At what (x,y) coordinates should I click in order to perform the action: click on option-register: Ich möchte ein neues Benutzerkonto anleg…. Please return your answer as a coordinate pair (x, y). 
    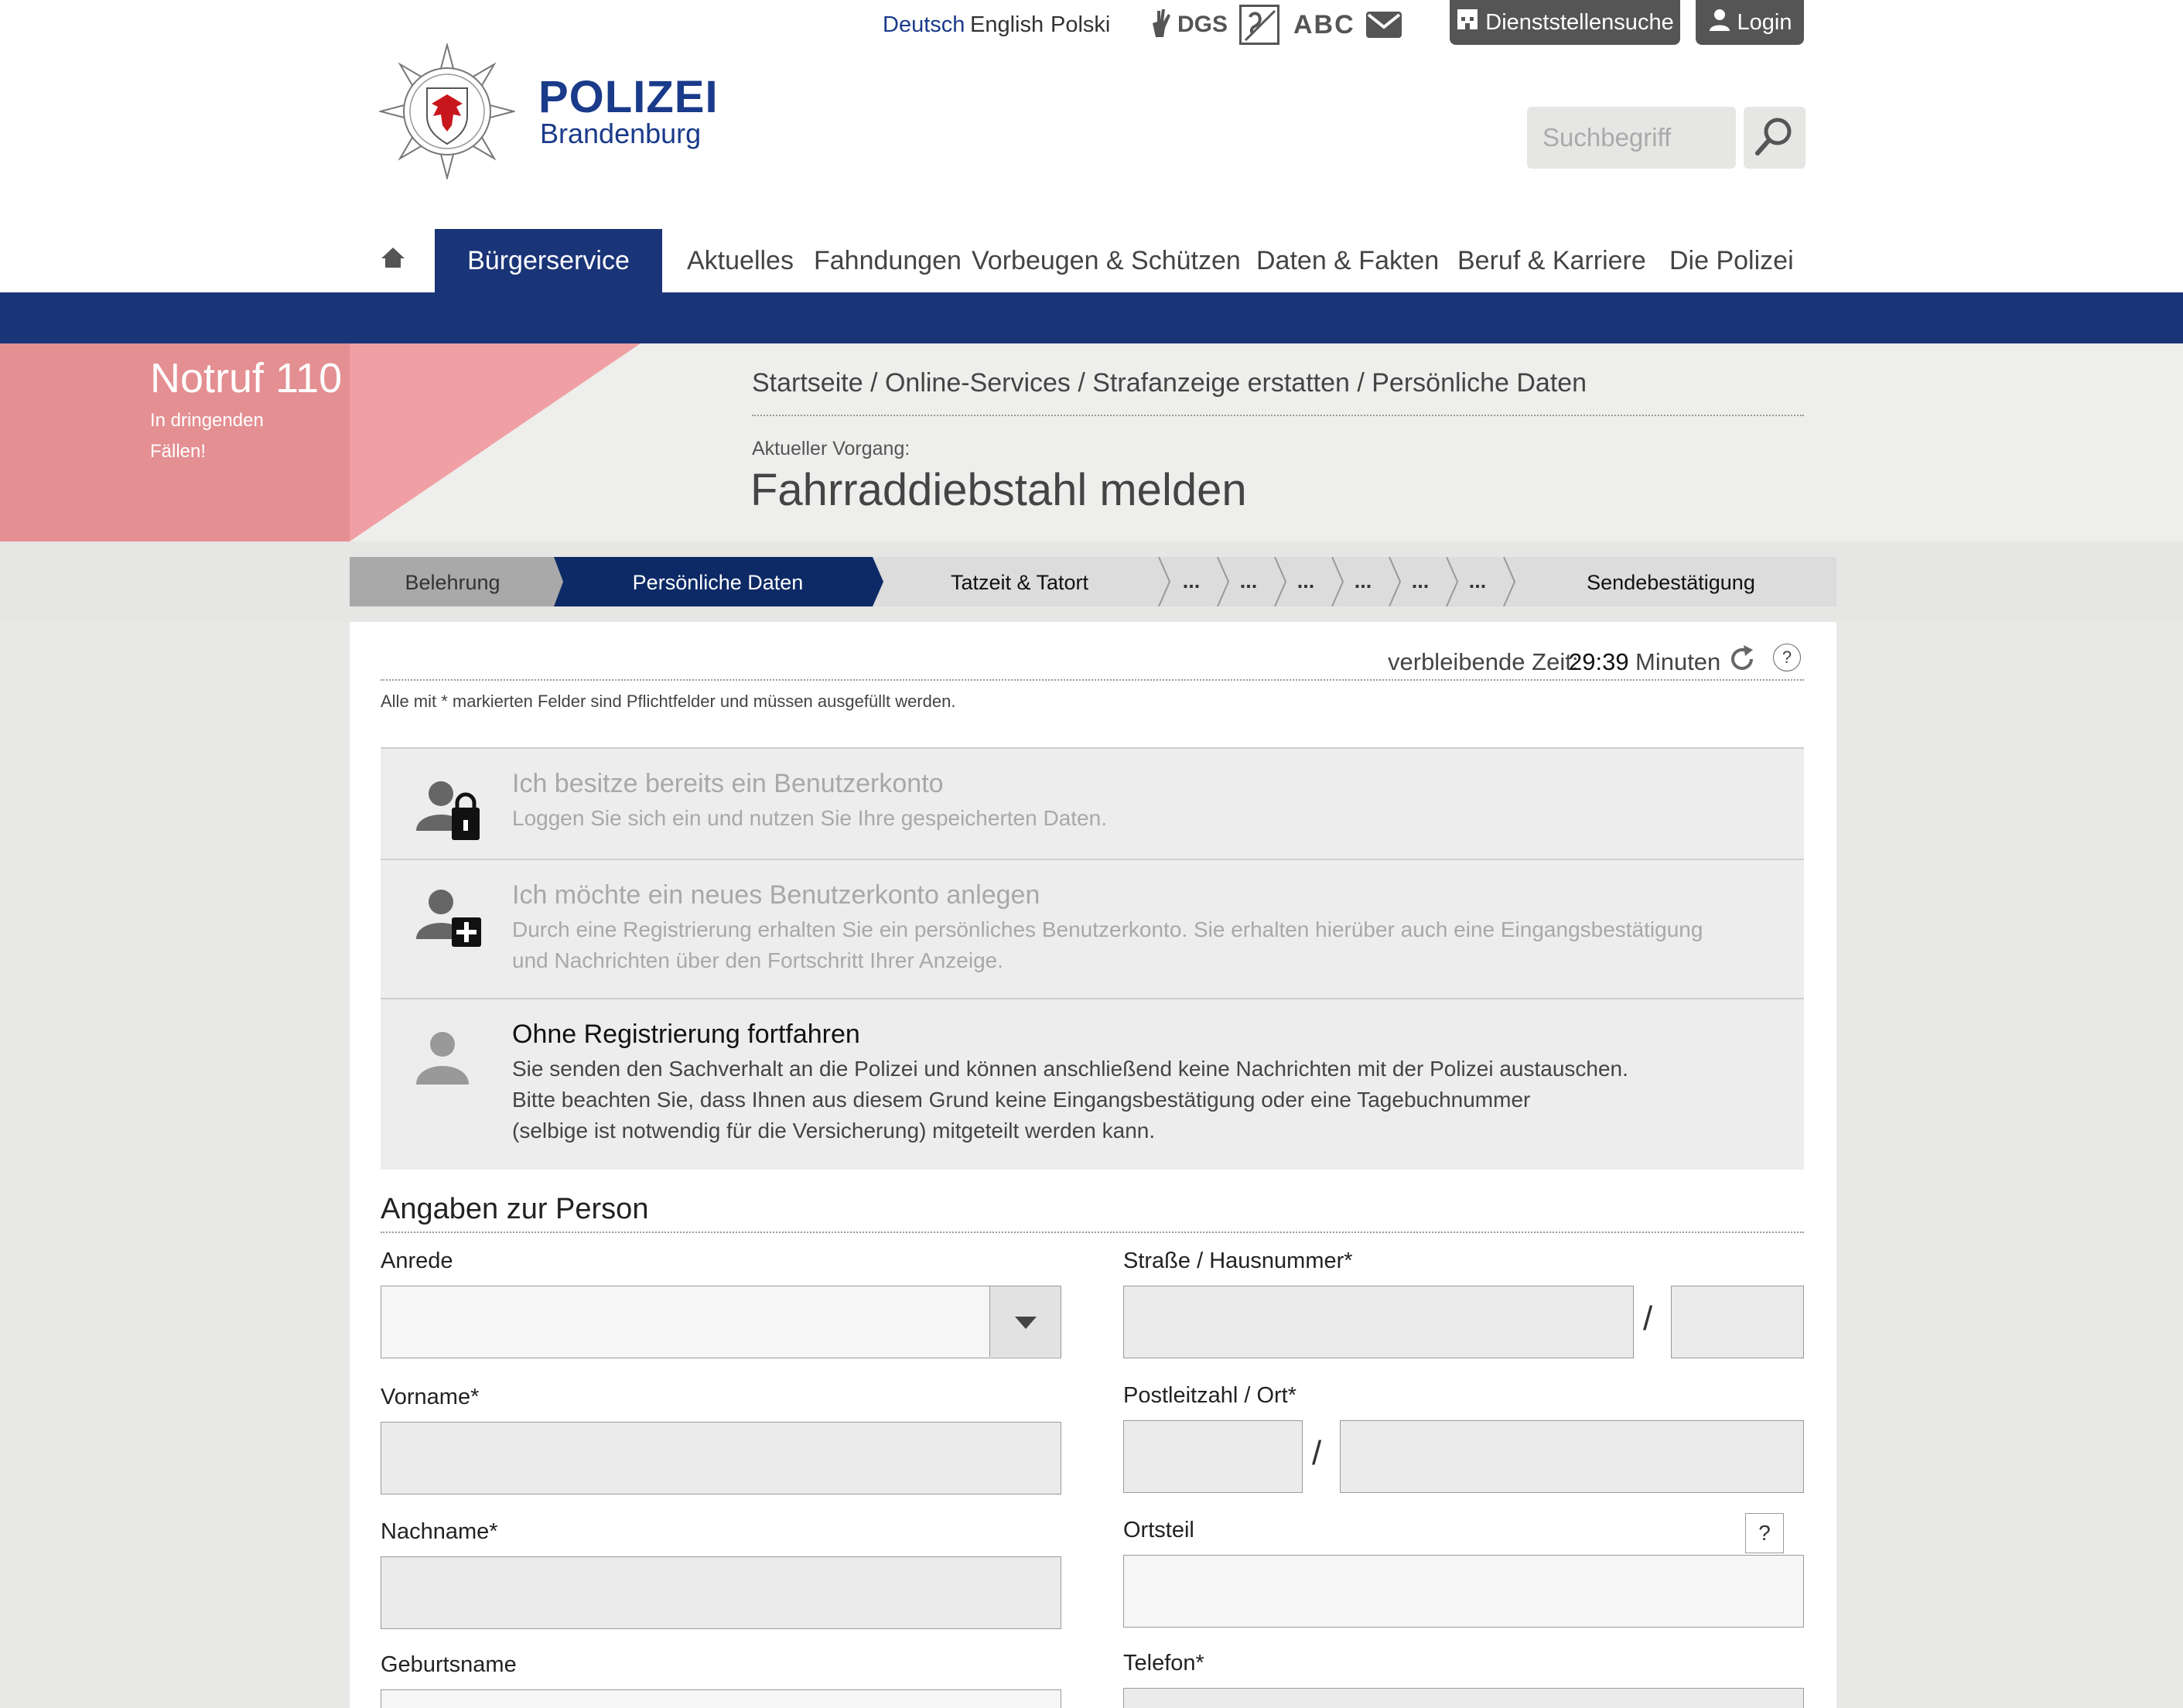
    Looking at the image, I should click on (1093, 928).